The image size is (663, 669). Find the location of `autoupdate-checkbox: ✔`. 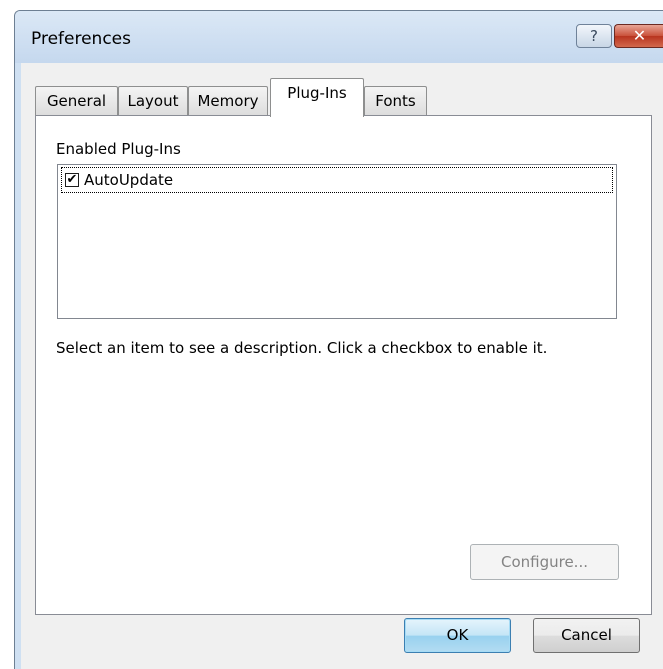

autoupdate-checkbox: ✔ is located at coordinates (72, 180).